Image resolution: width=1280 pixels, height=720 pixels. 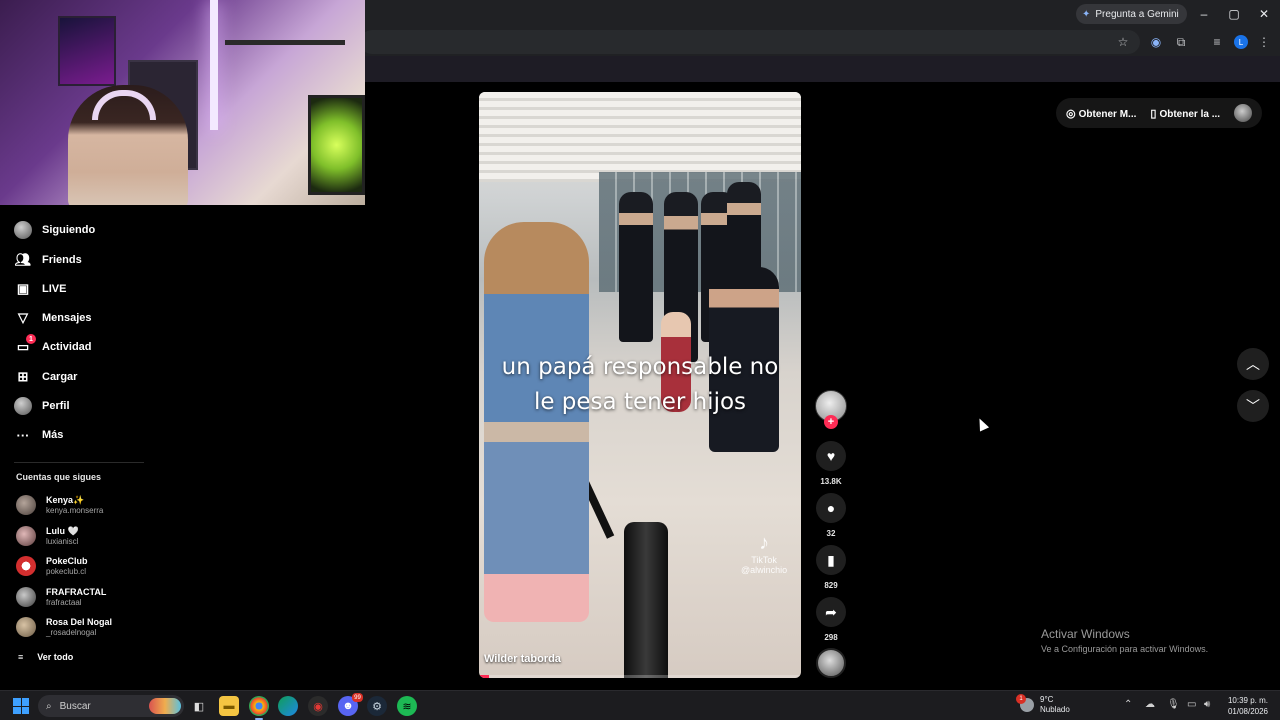 What do you see at coordinates (1264, 14) in the screenshot?
I see `close-window-button: ✕` at bounding box center [1264, 14].